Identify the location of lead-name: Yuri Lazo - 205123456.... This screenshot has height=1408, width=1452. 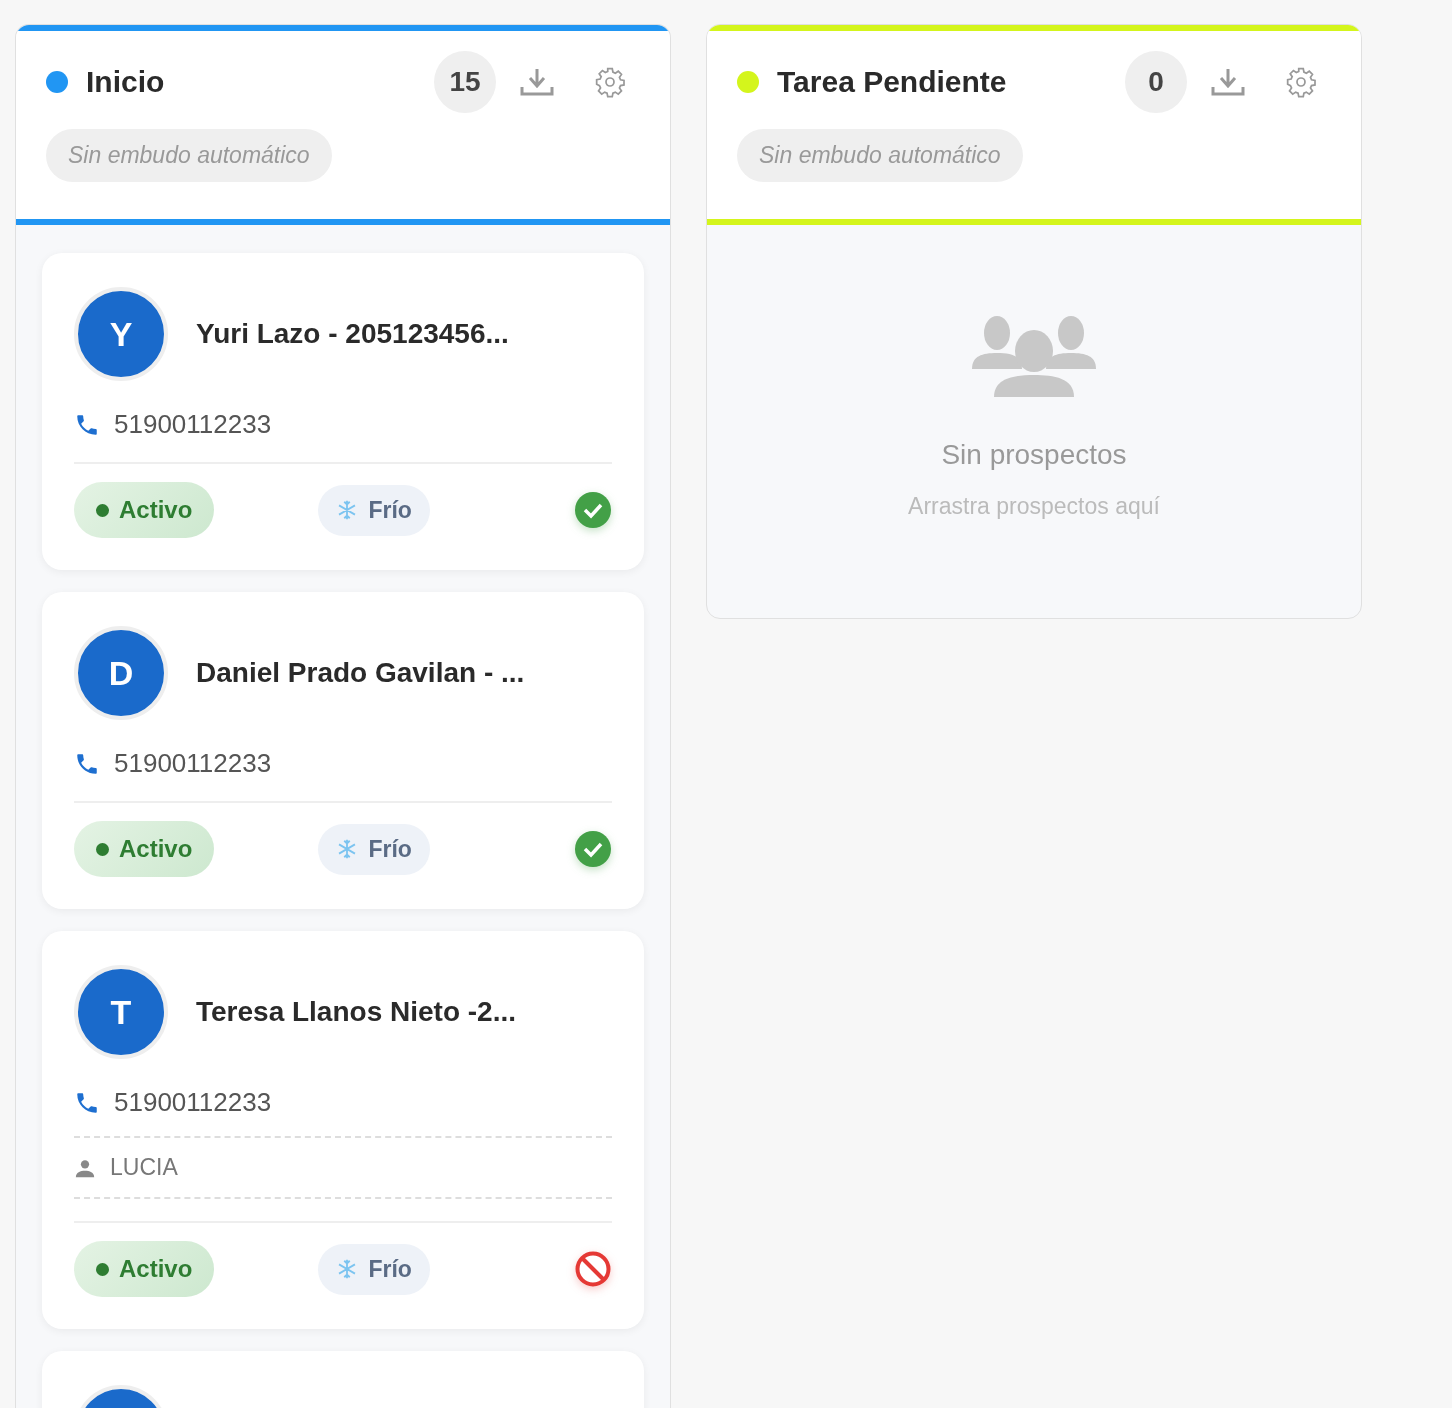
(352, 334).